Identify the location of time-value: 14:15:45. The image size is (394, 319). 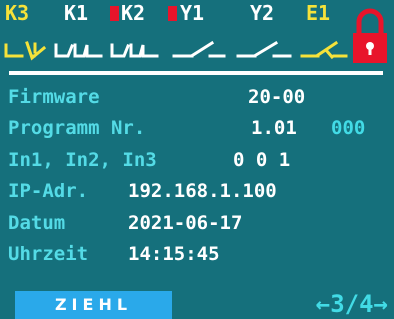
(174, 254).